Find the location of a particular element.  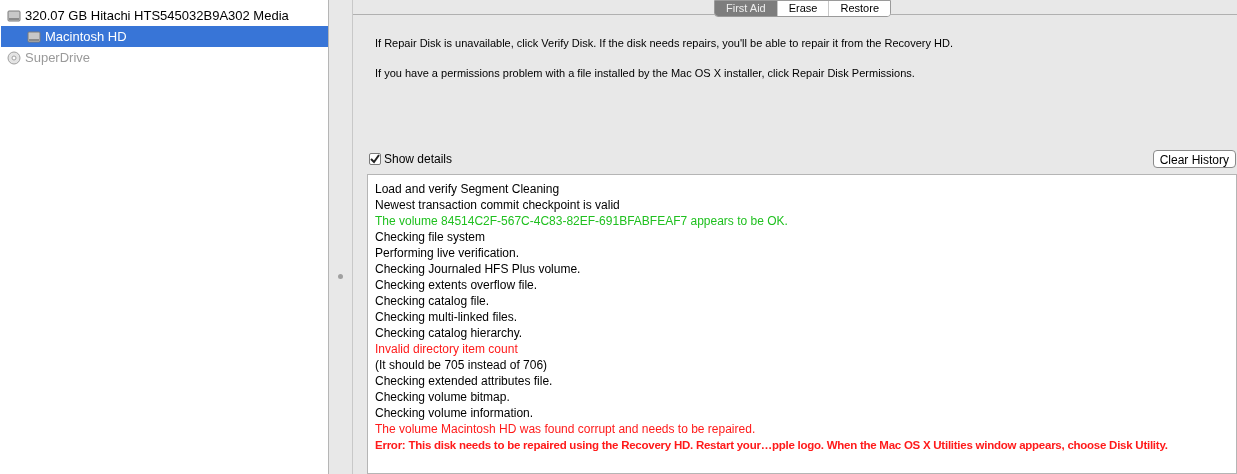

log-line: Checking volume bitmap. is located at coordinates (443, 397).